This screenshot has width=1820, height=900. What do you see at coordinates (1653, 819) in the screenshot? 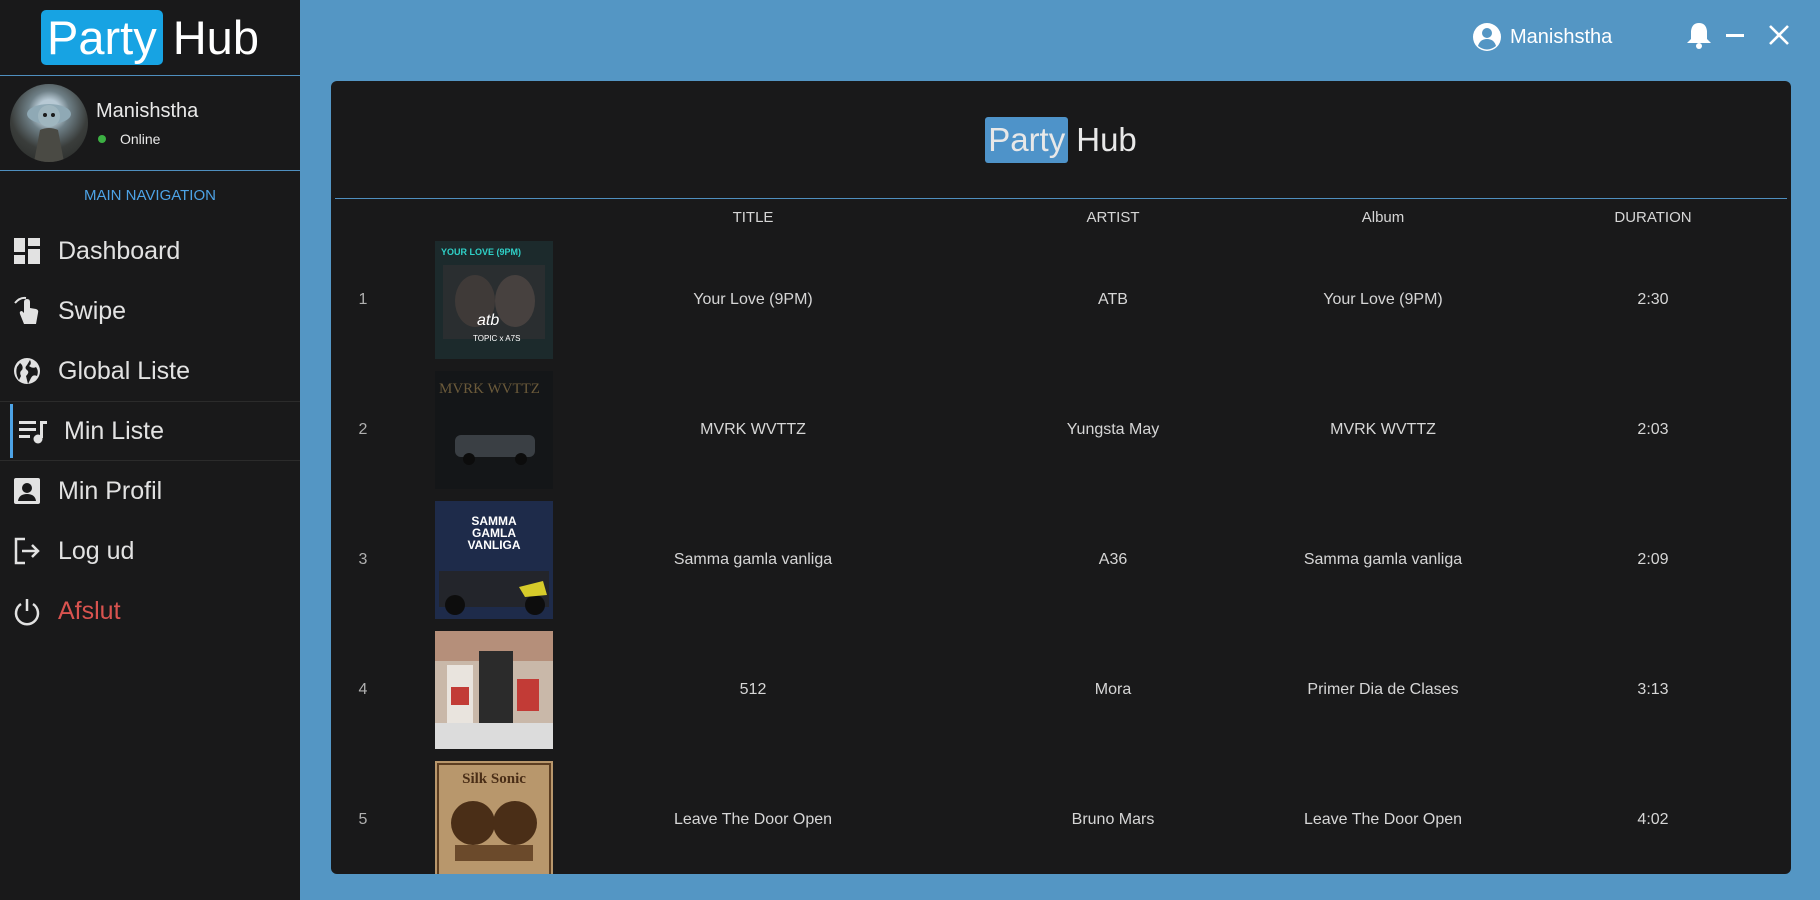
I see `track-duration: 4:02` at bounding box center [1653, 819].